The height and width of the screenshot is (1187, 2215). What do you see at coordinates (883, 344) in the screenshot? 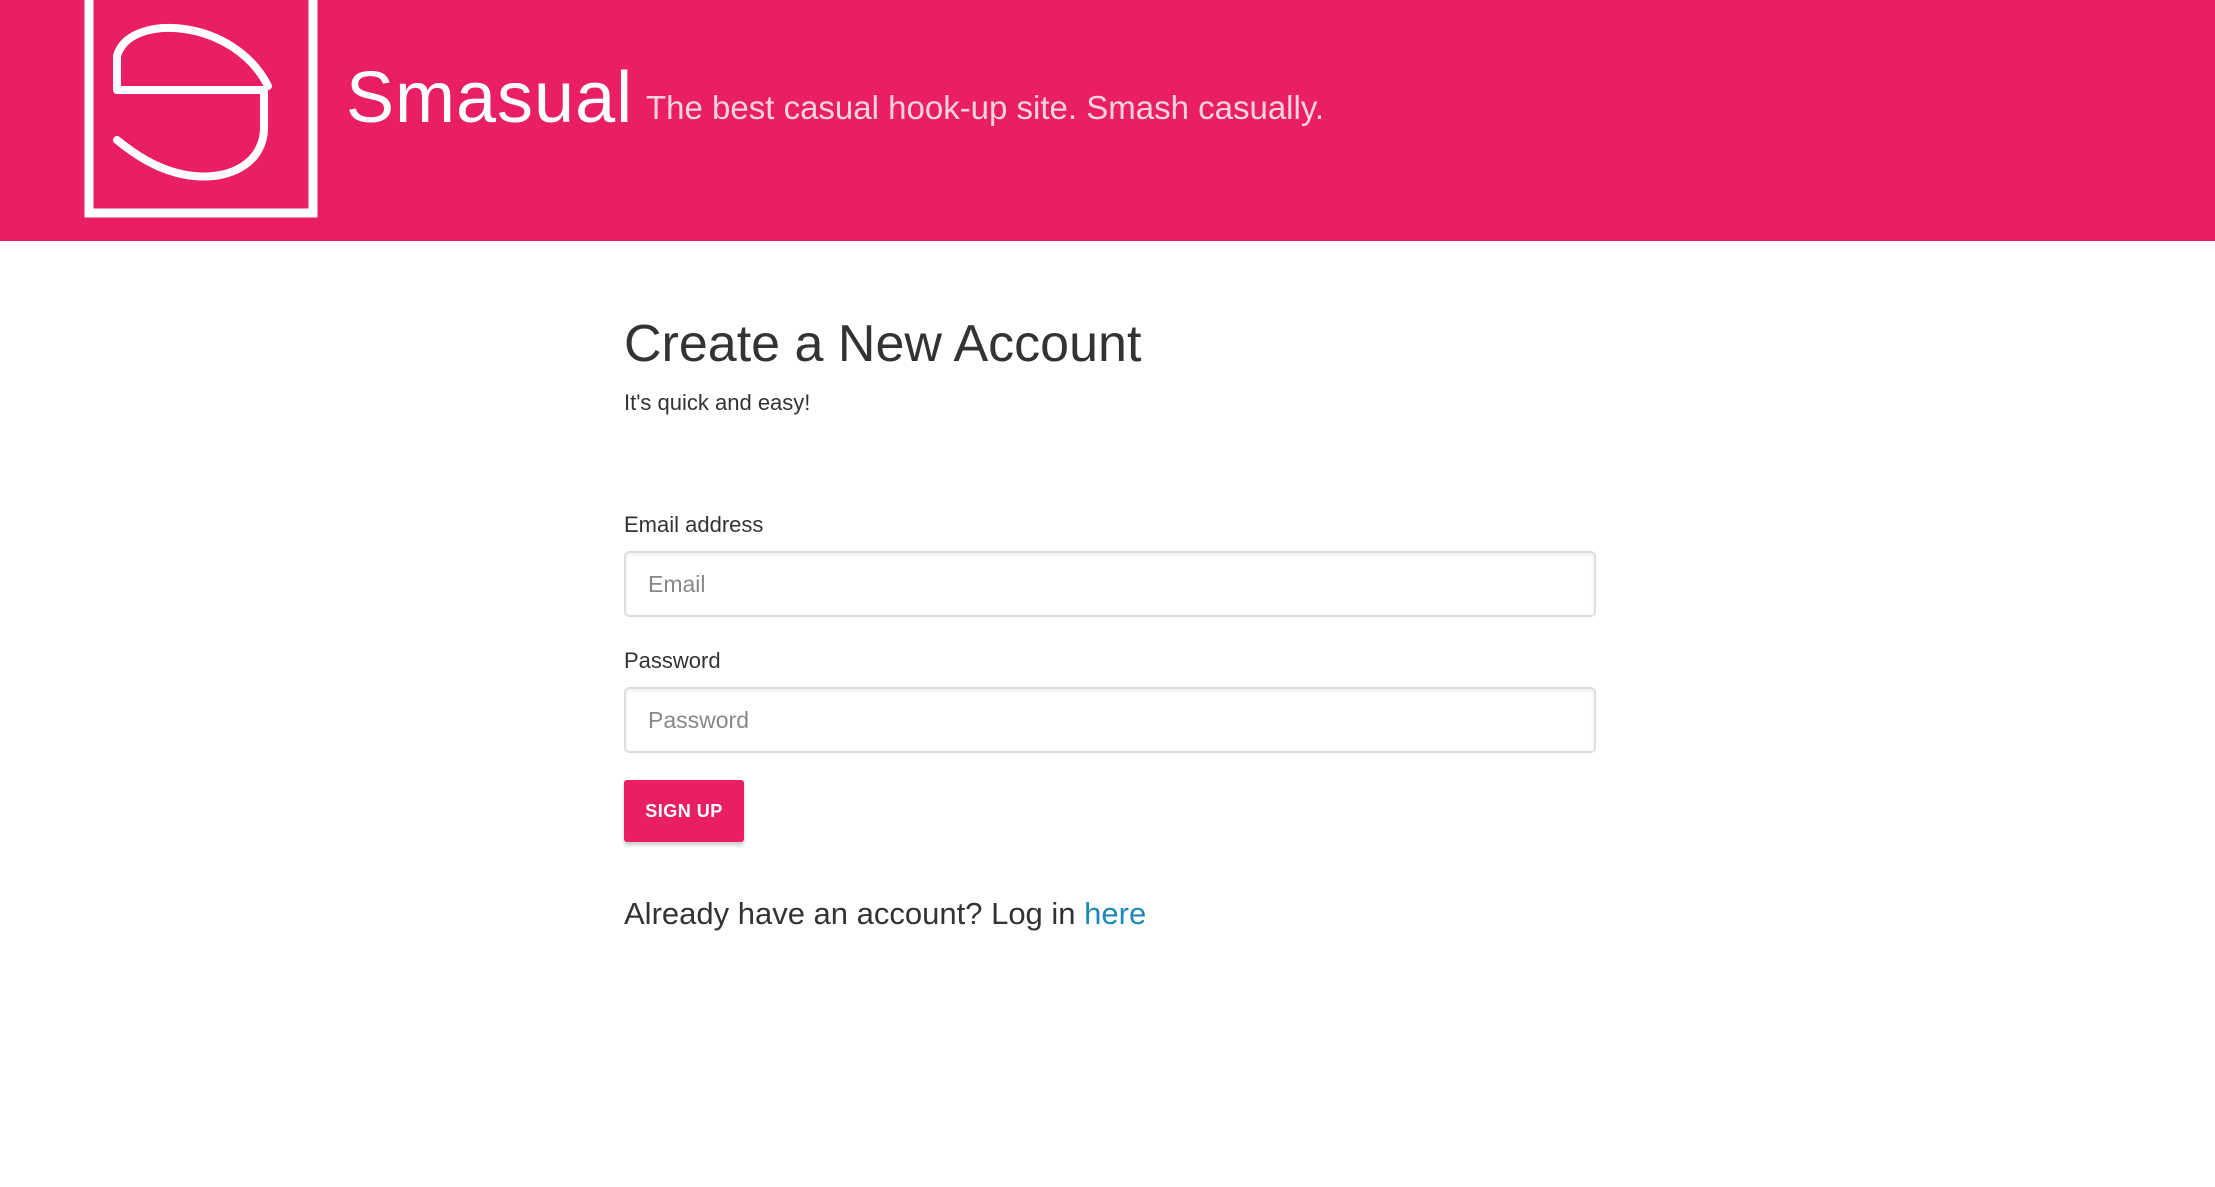
I see `page-title: Create a New Account` at bounding box center [883, 344].